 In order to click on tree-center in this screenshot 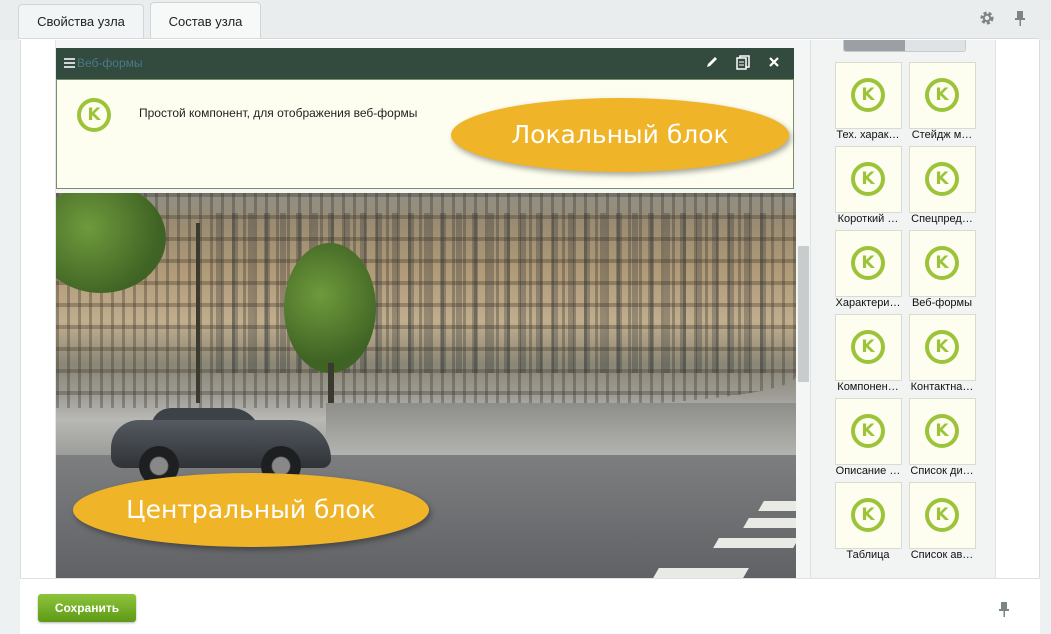, I will do `click(330, 308)`.